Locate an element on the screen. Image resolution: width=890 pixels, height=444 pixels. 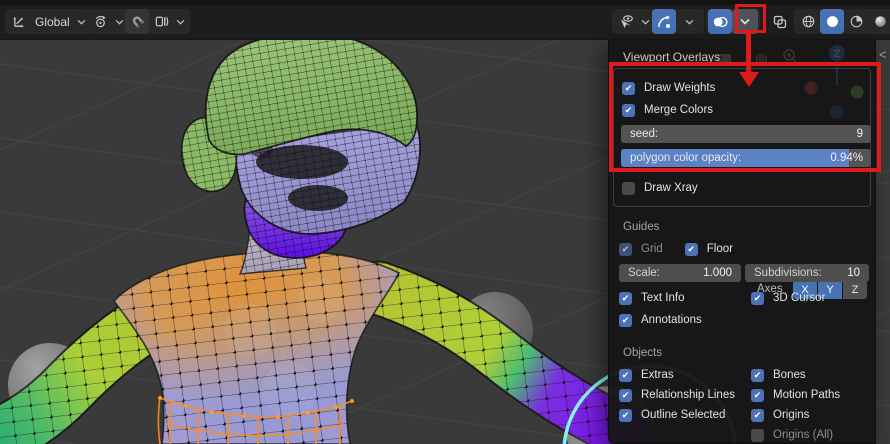
axis-z-button: Z is located at coordinates (855, 289).